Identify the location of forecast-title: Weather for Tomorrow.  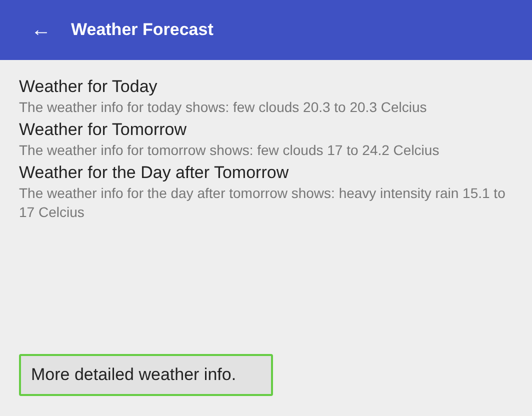
(103, 130).